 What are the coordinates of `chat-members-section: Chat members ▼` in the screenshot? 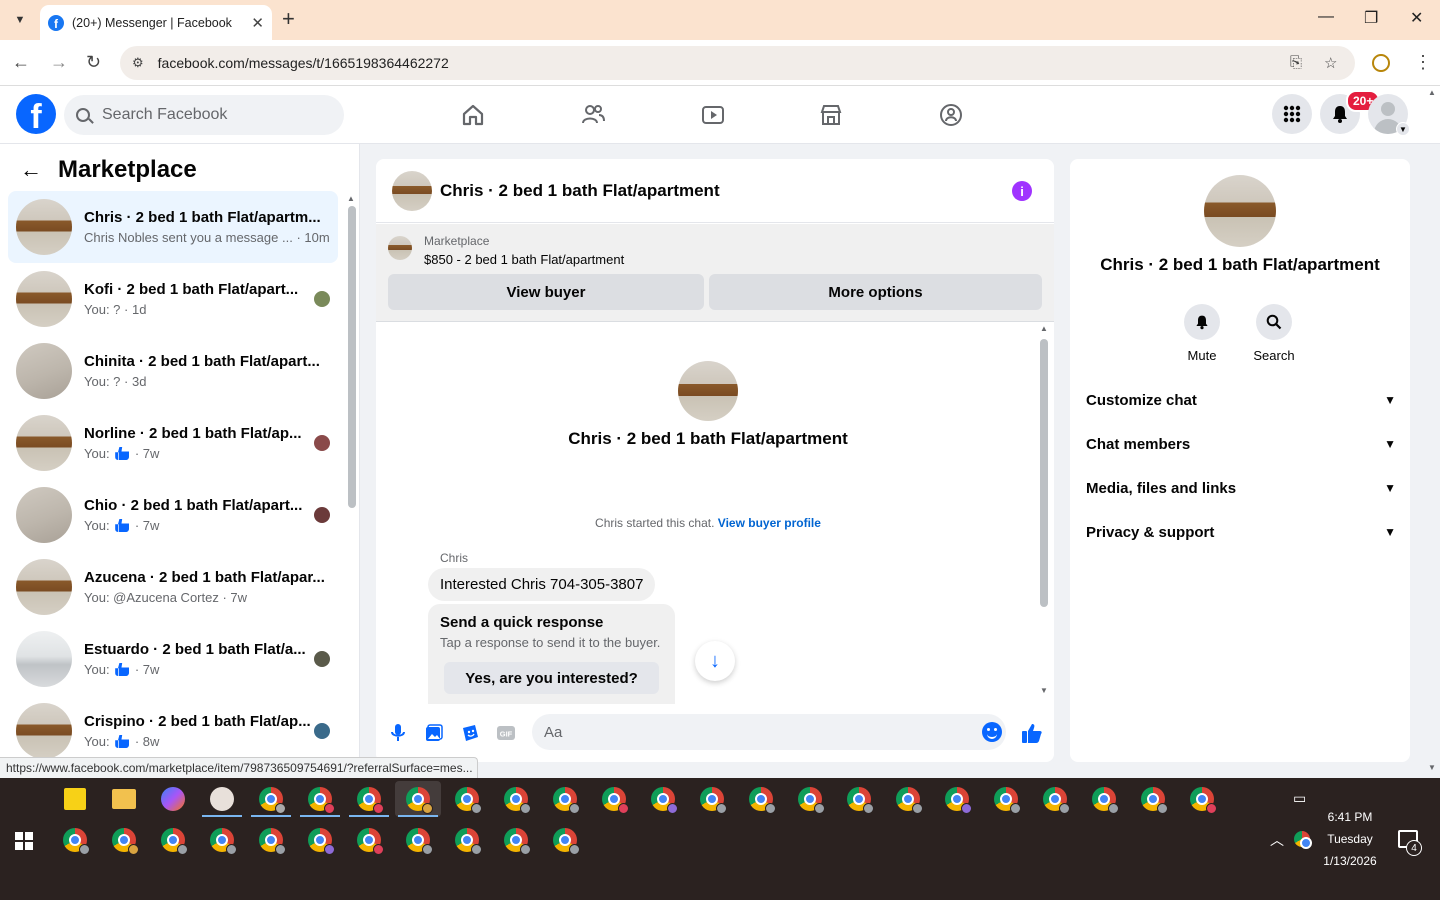 It's located at (1241, 444).